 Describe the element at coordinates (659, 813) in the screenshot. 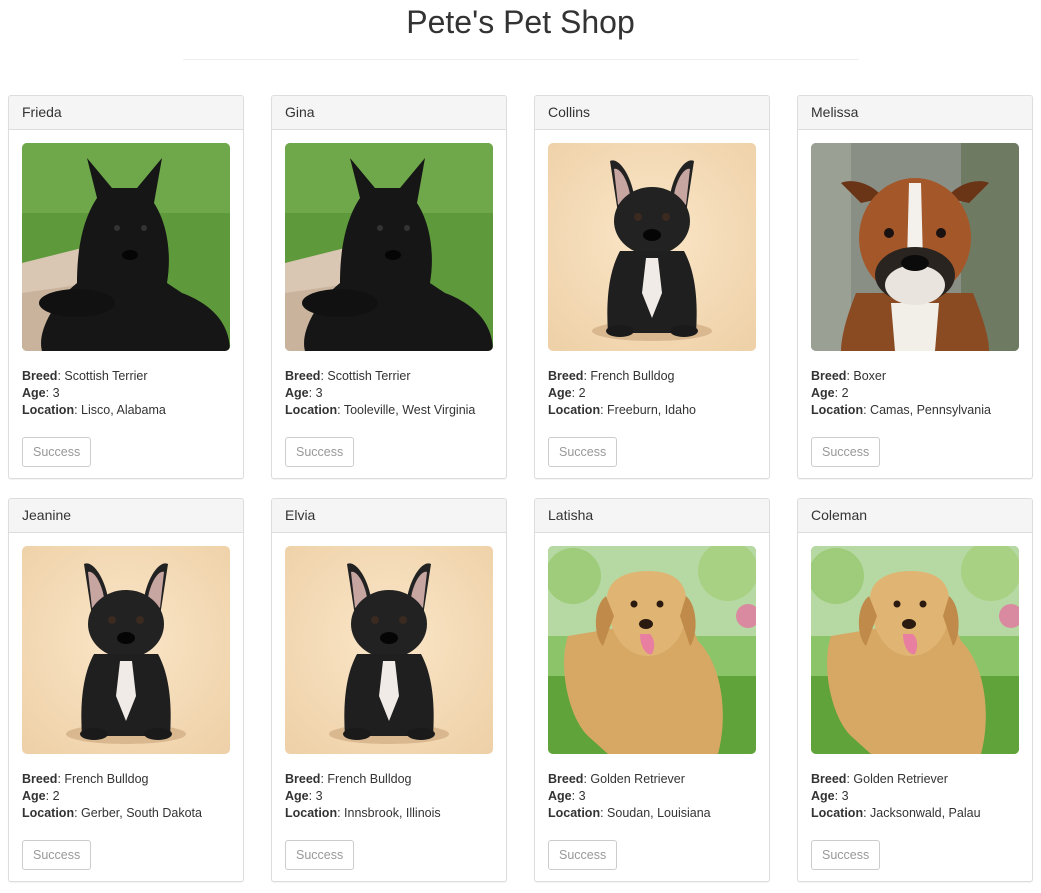

I see `location-value: Soudan, Louisiana` at that location.